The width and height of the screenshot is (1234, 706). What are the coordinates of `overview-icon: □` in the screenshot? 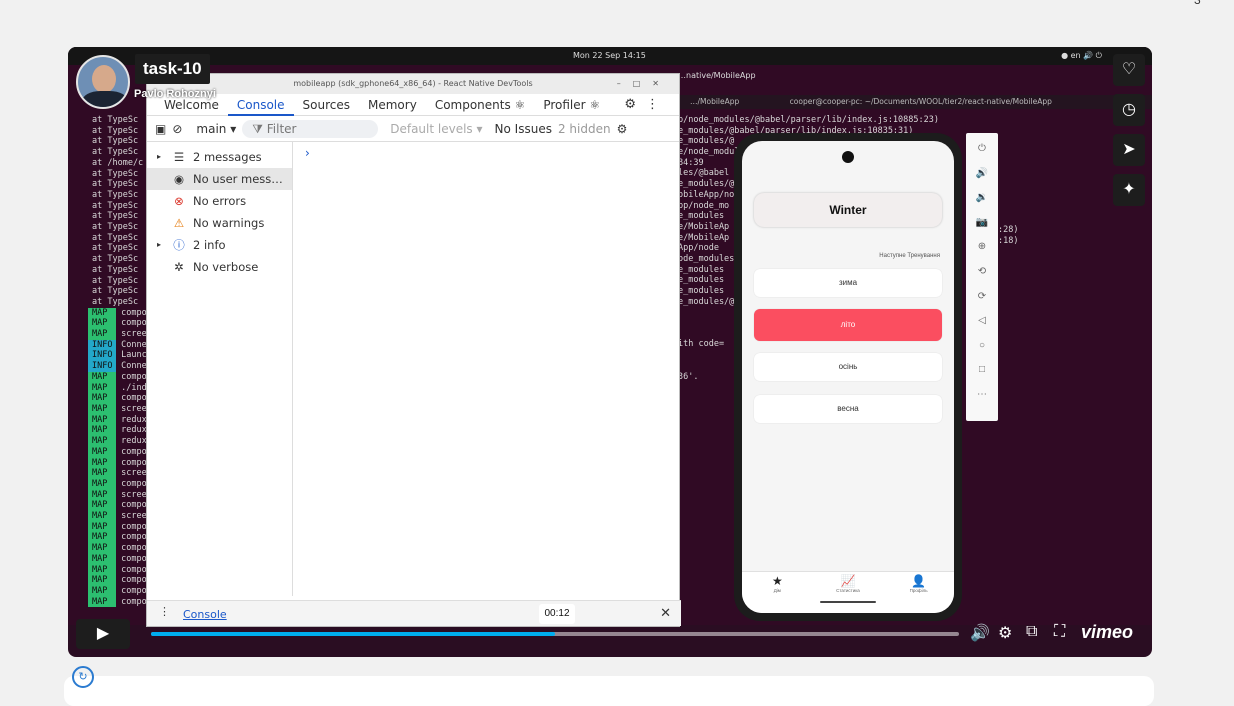 It's located at (982, 376).